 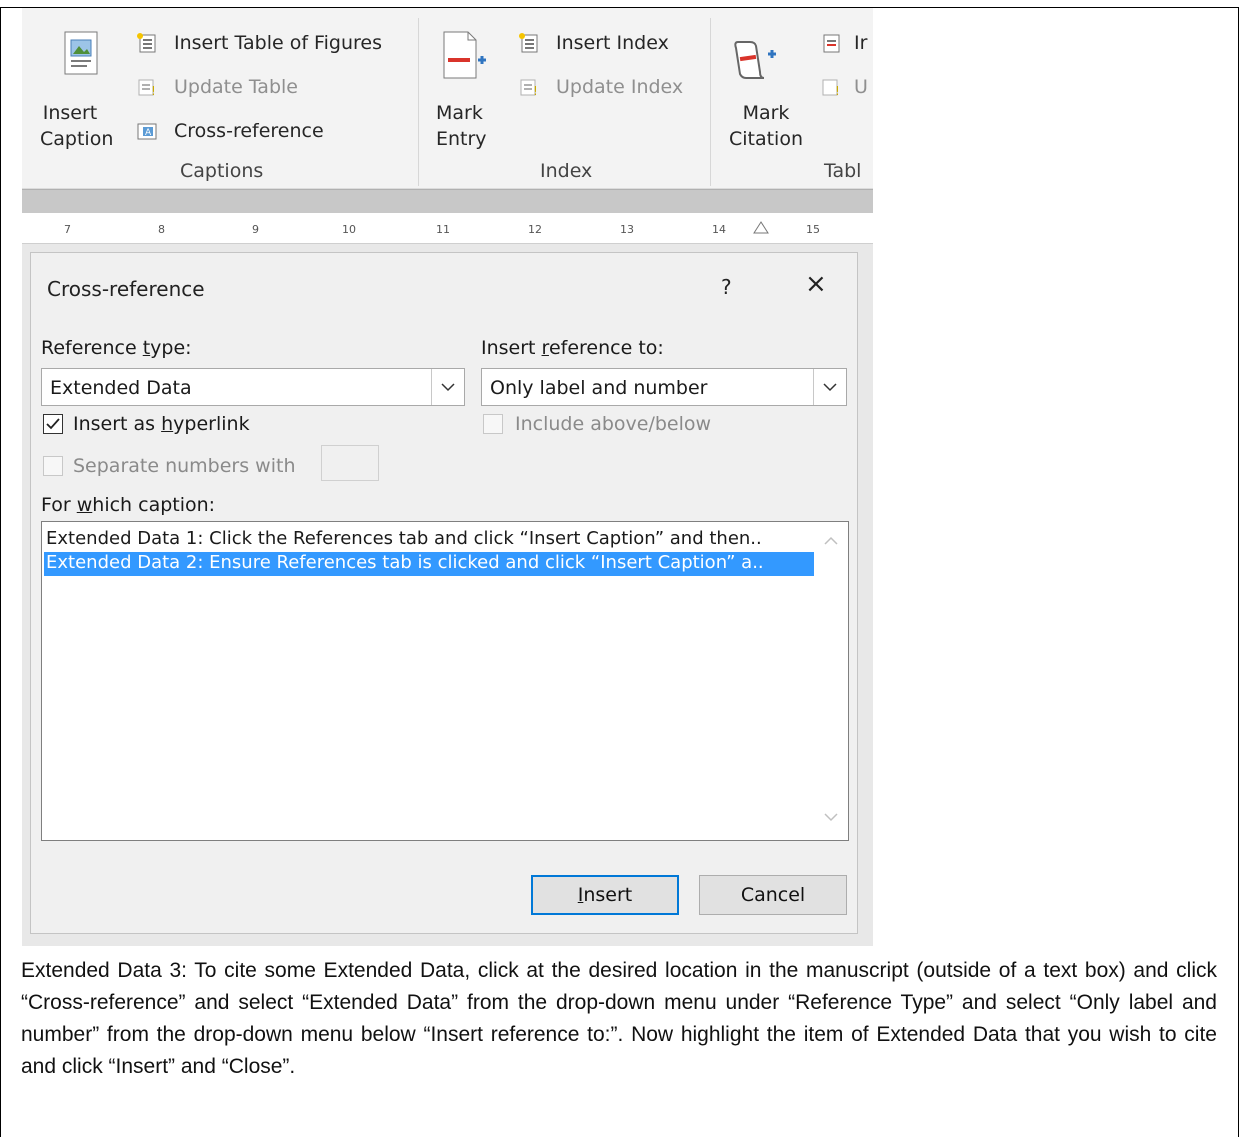 What do you see at coordinates (843, 171) in the screenshot?
I see `table-of-authorities-group-label: Tabl` at bounding box center [843, 171].